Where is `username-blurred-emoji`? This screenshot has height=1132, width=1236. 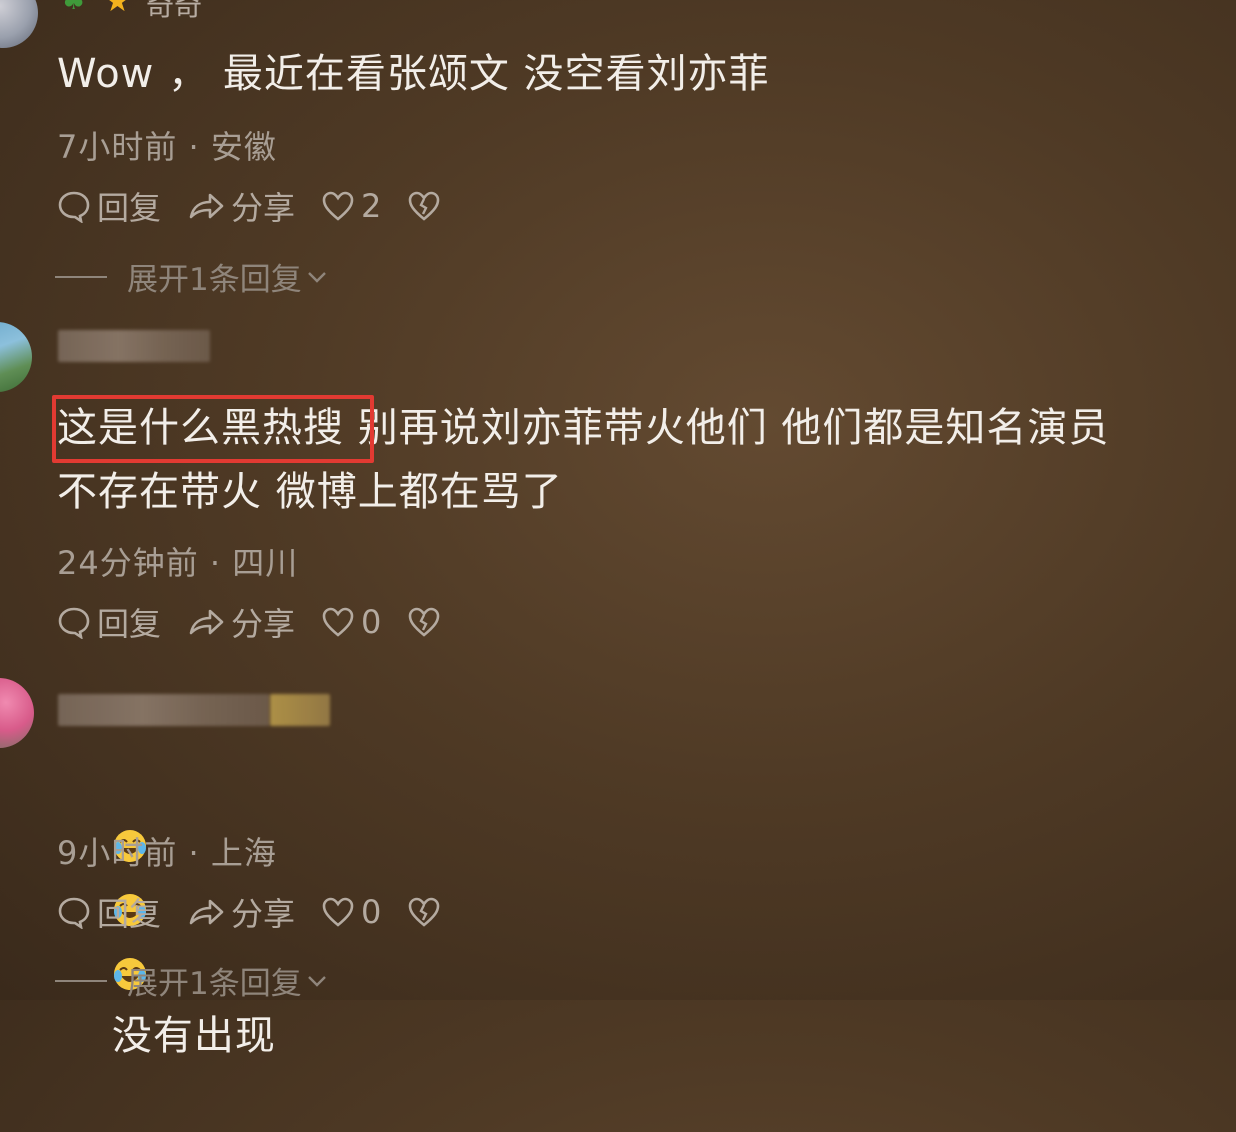 username-blurred-emoji is located at coordinates (300, 710).